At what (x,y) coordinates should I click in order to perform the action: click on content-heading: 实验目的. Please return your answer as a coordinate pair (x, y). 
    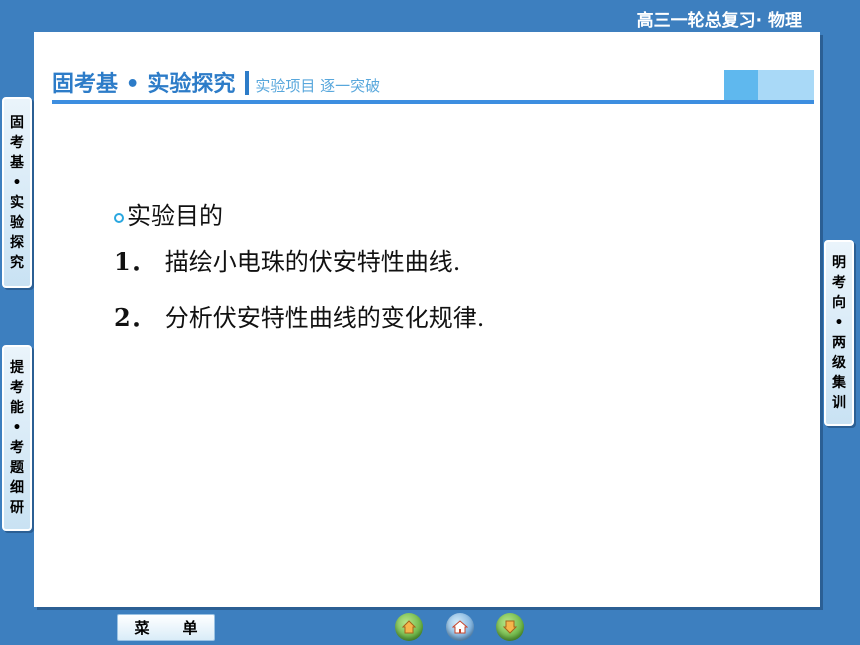
    Looking at the image, I should click on (175, 216).